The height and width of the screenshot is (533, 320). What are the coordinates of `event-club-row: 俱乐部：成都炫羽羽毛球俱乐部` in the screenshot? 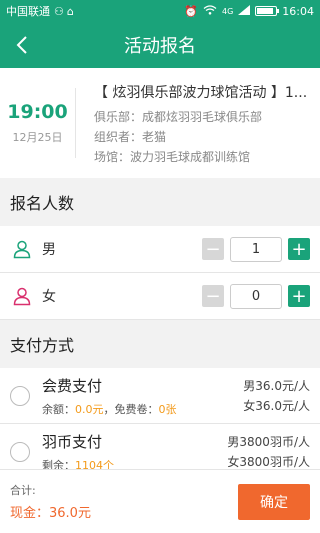 It's located at (207, 116).